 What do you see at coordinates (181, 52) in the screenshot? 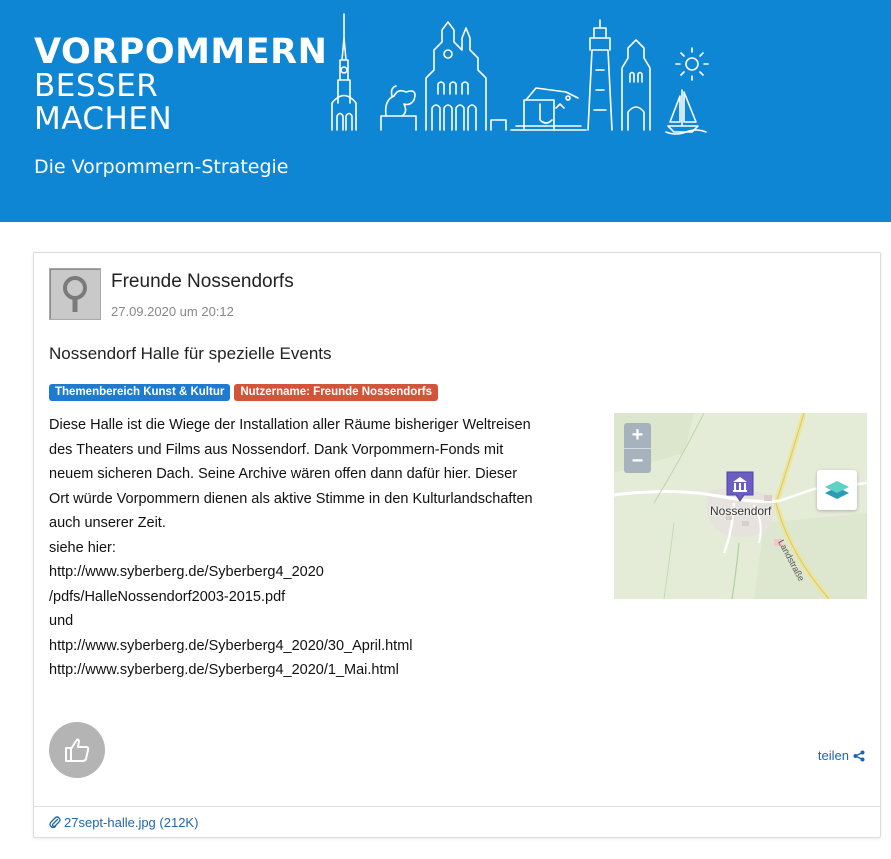
I see `brand-line-1: VORPOMMERN` at bounding box center [181, 52].